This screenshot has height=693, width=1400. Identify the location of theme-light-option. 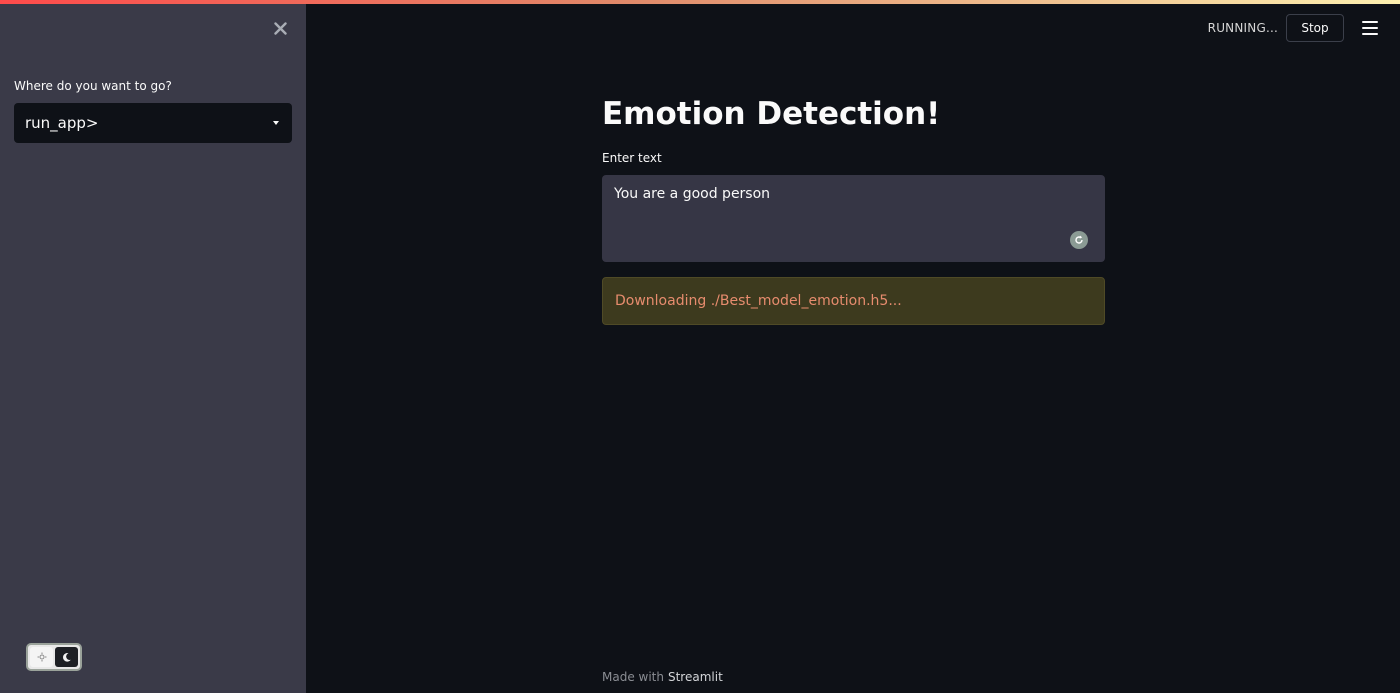
(41, 657).